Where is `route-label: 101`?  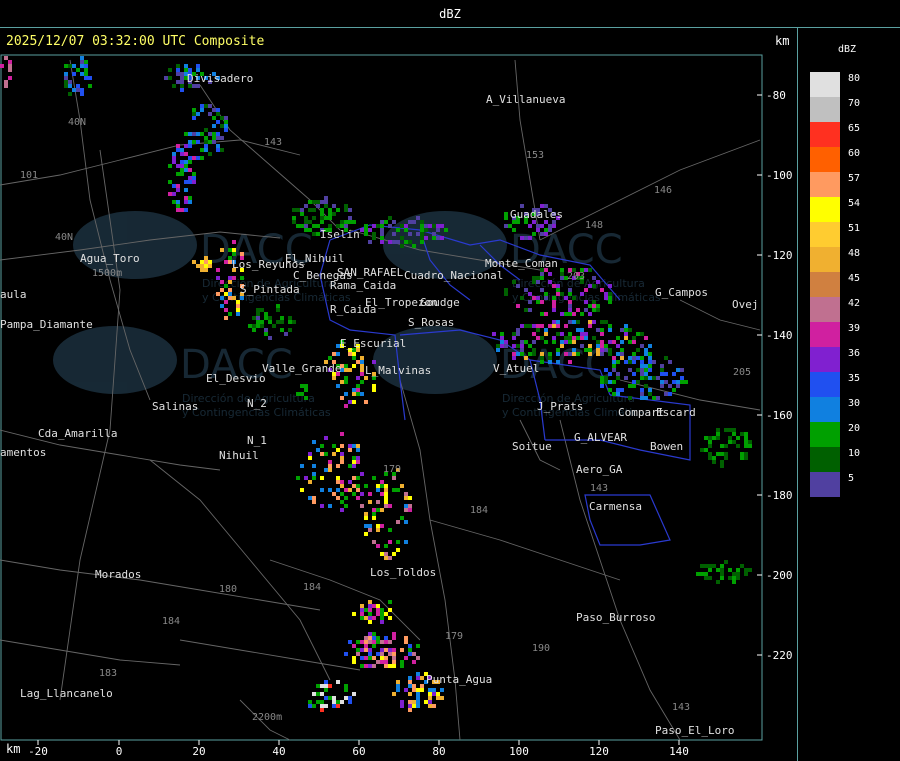 route-label: 101 is located at coordinates (29, 175).